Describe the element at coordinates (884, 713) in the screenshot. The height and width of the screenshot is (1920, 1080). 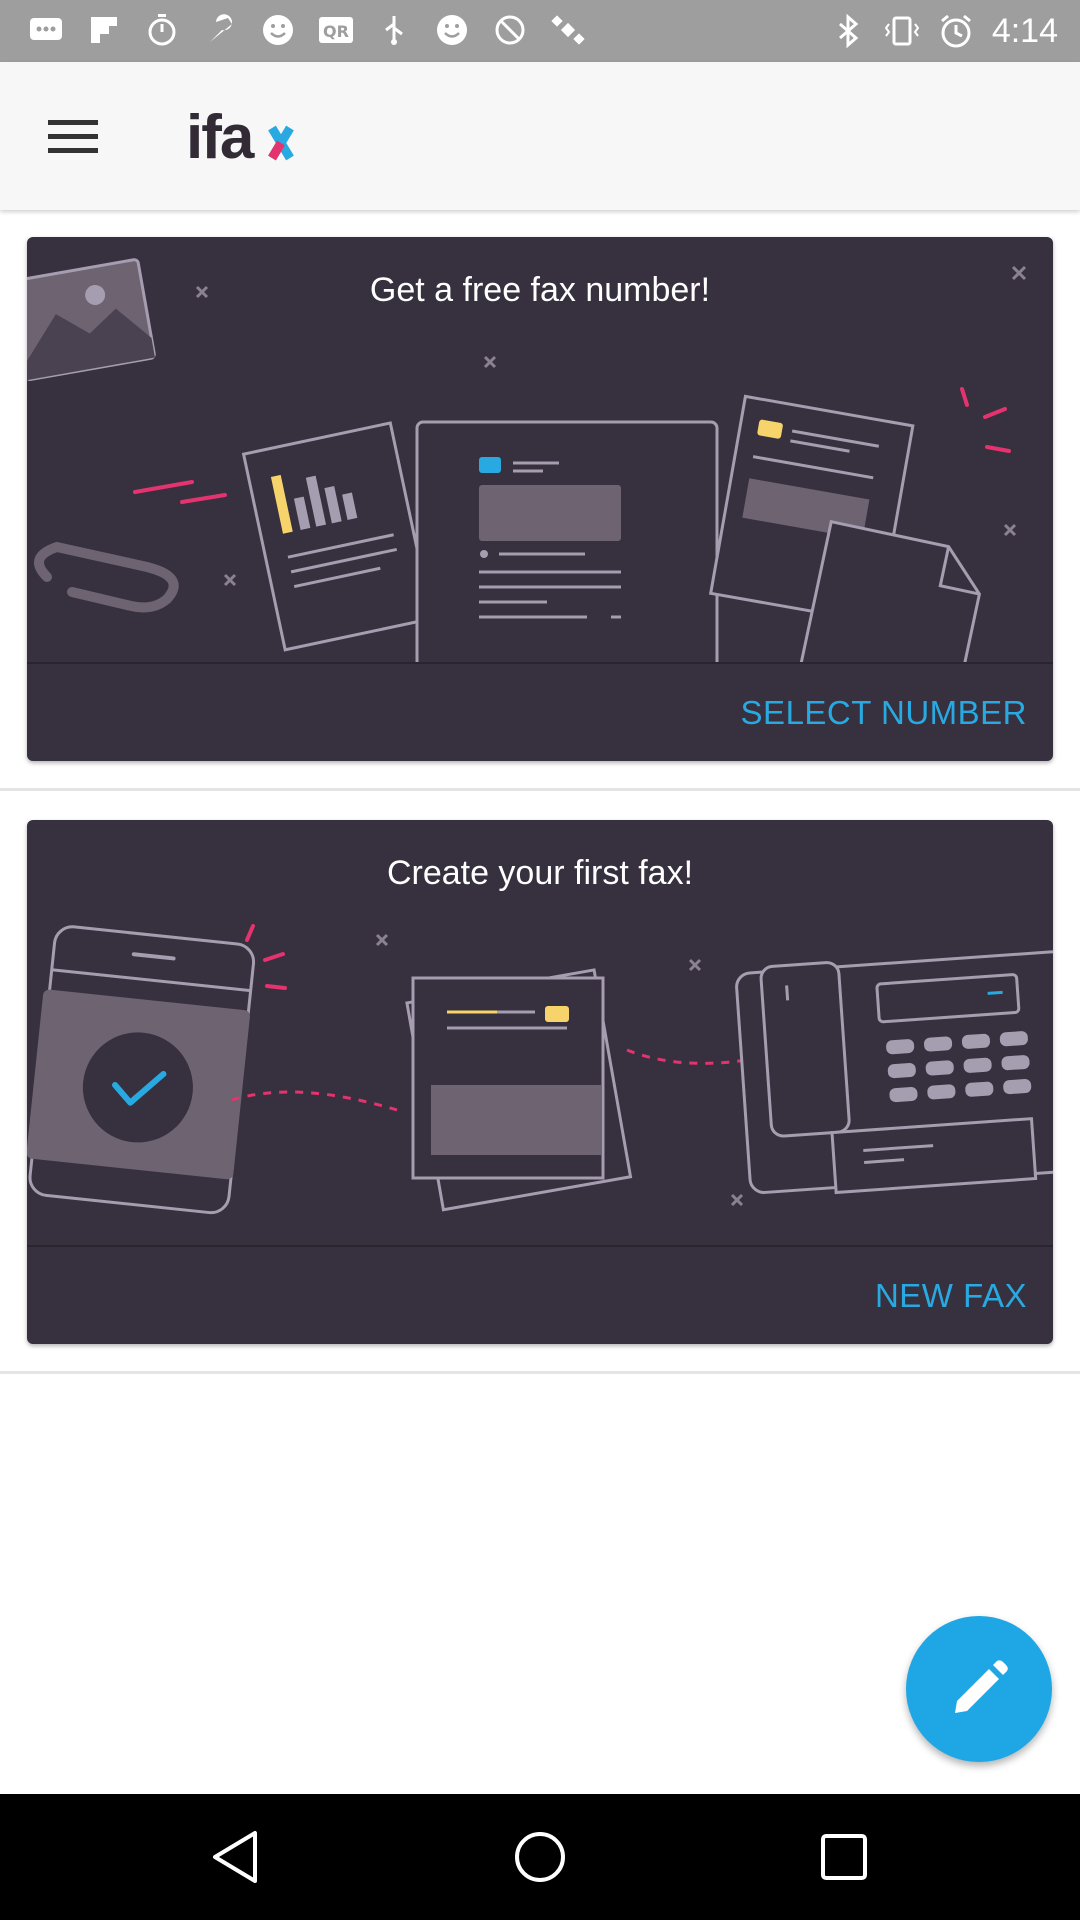
I see `select-number-button: SELECT NUMBER` at that location.